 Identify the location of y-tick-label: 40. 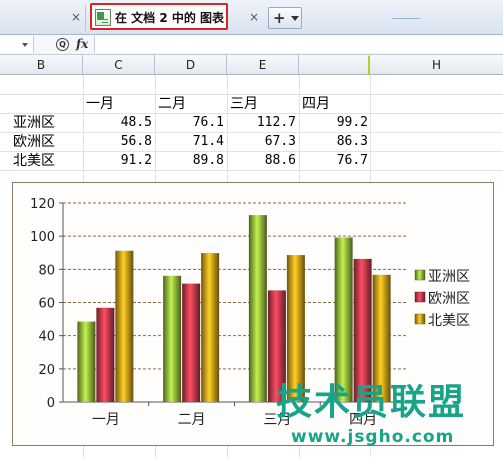
(46, 337).